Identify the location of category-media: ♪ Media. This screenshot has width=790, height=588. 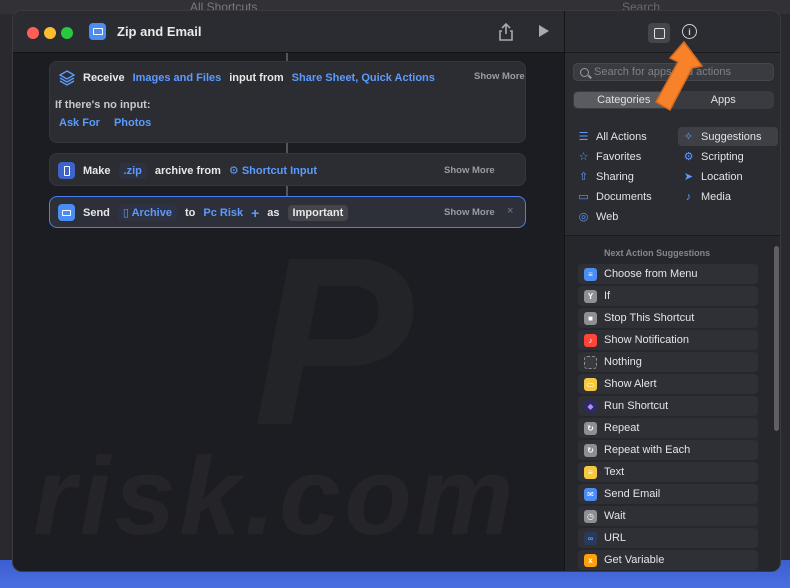
(728, 196).